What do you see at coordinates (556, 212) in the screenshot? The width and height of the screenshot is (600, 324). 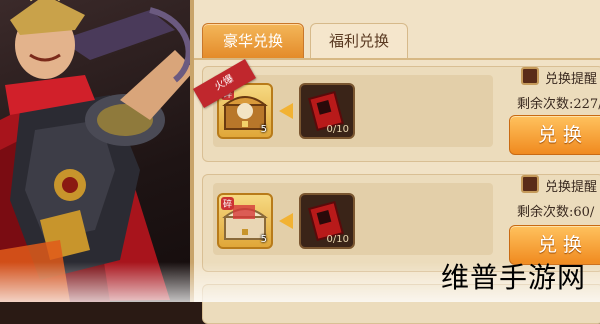 I see `remaining-count: 剩余次数:60/` at bounding box center [556, 212].